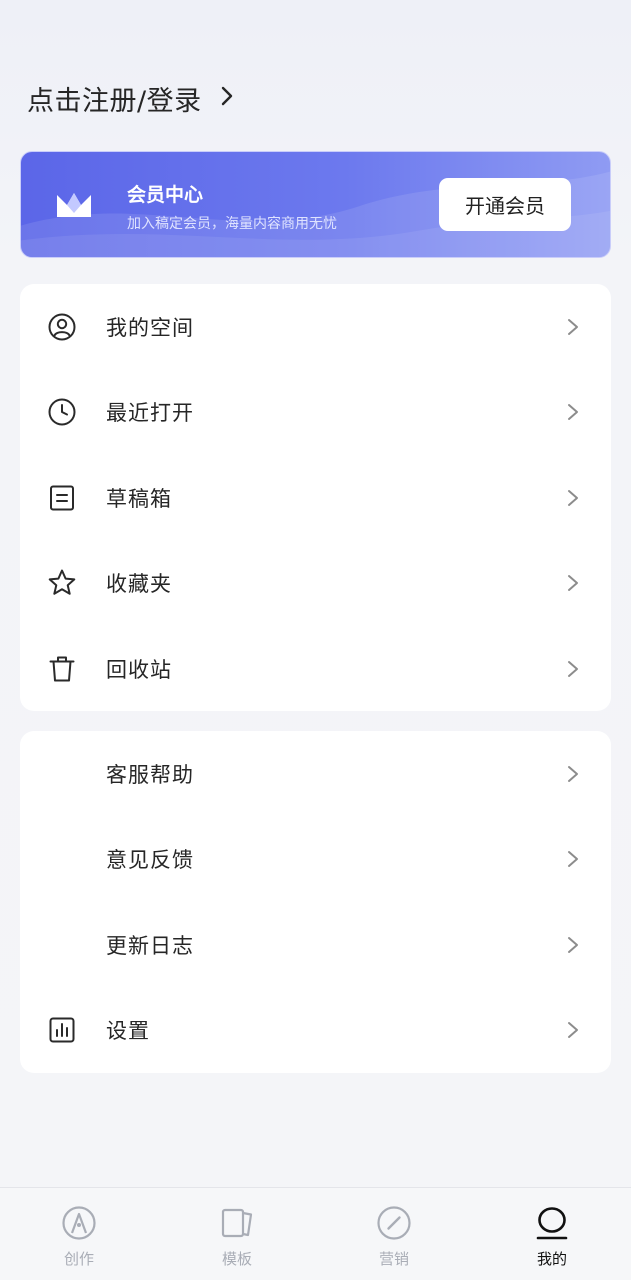 The image size is (631, 1280). I want to click on tab-label: 我的, so click(551, 1259).